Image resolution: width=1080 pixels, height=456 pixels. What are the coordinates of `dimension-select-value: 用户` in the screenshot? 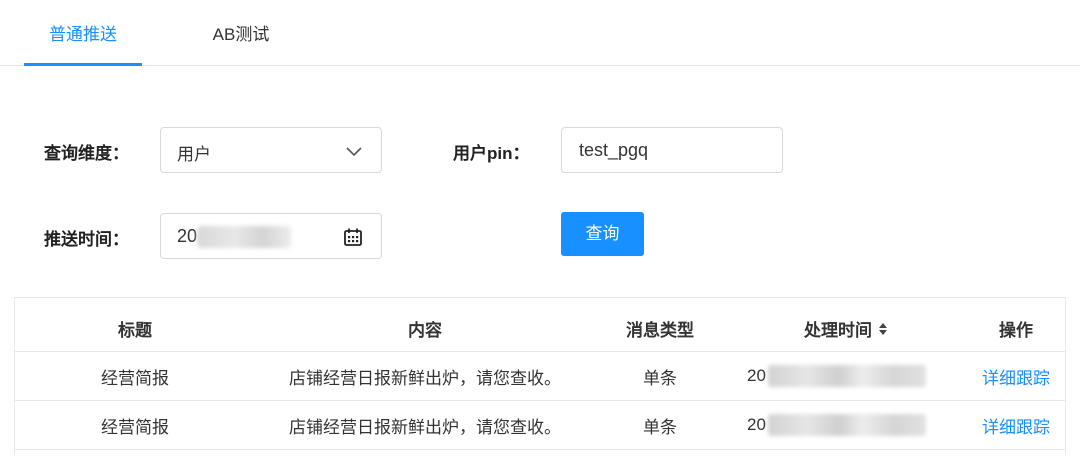 It's located at (194, 154).